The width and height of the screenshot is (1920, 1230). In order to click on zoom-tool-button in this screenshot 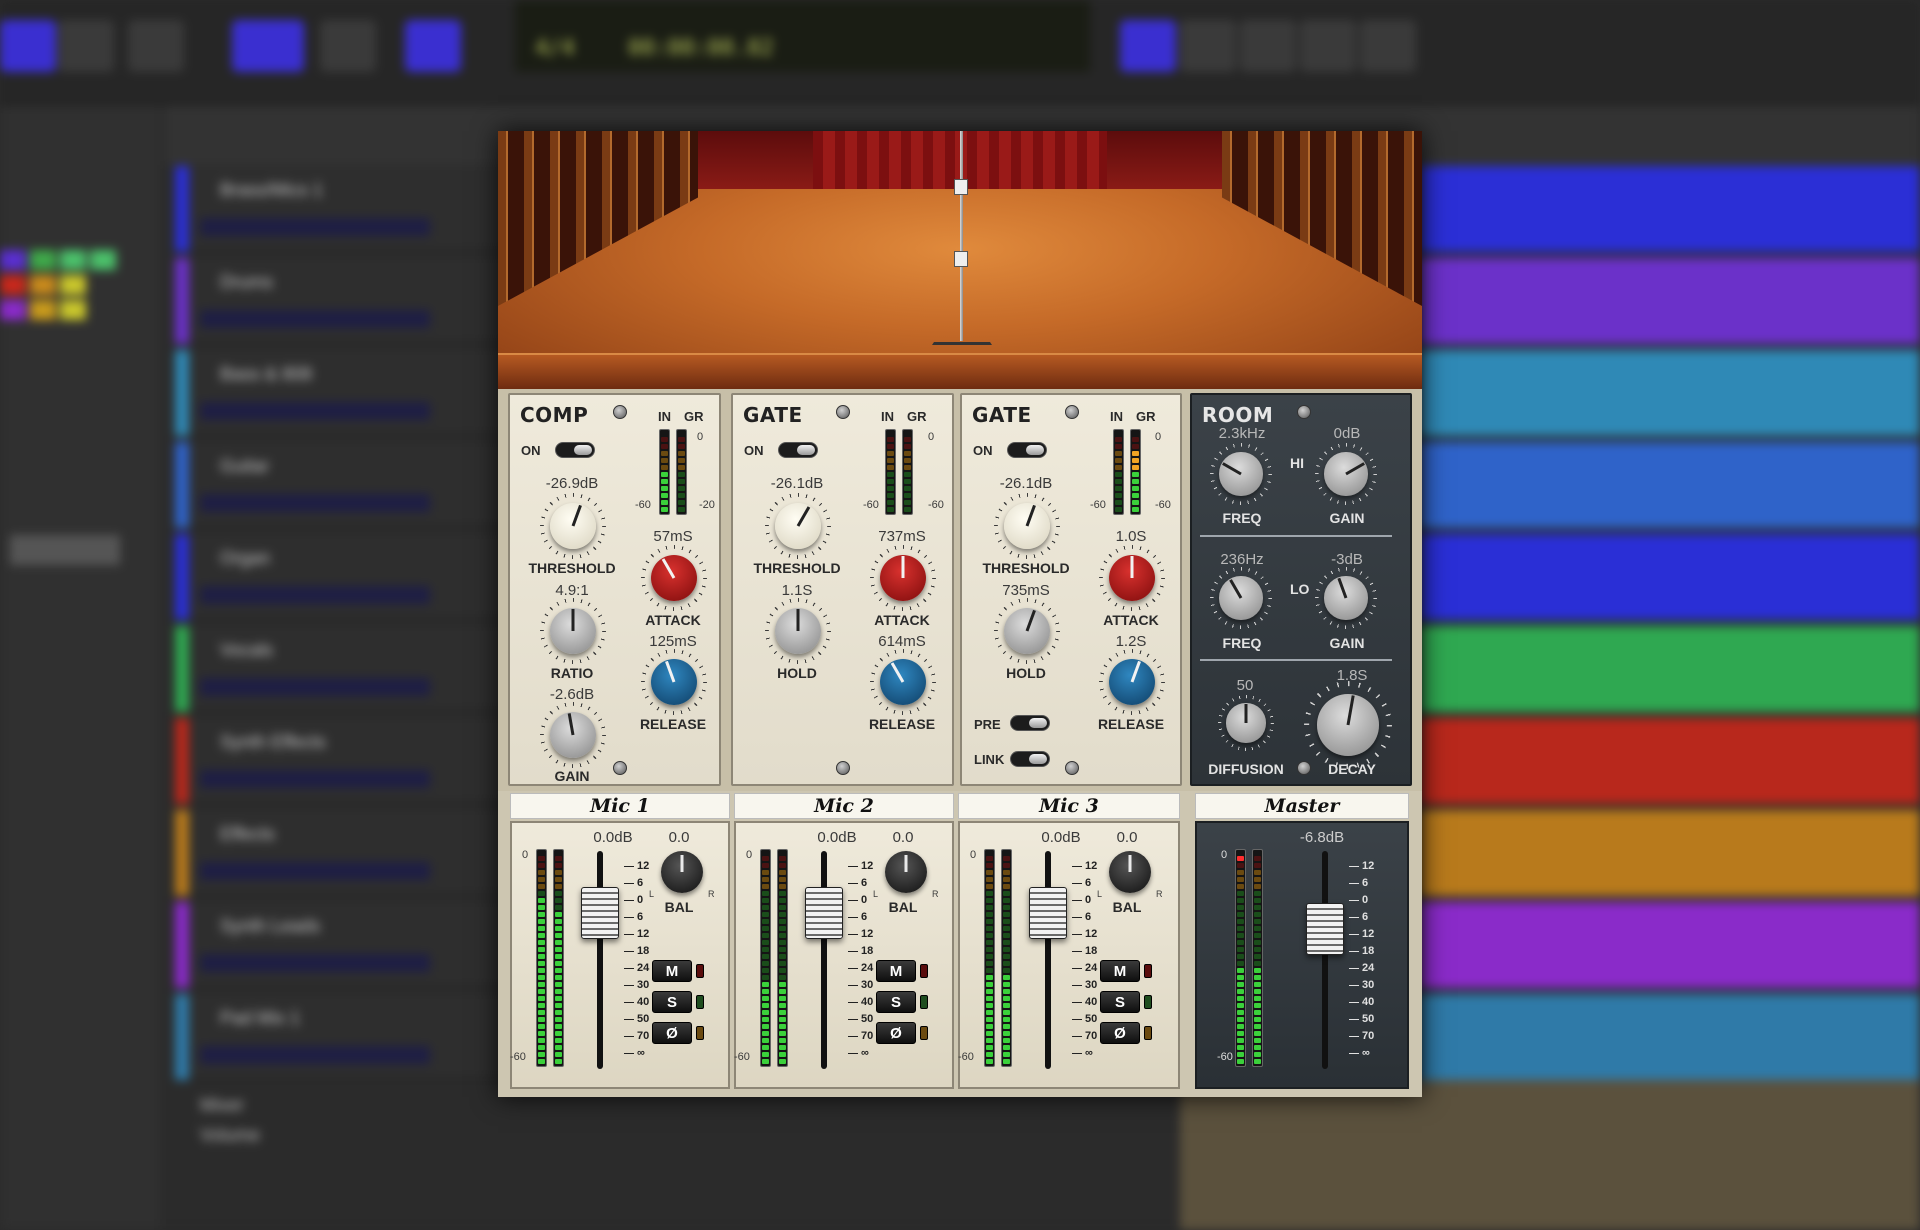, I will do `click(1388, 46)`.